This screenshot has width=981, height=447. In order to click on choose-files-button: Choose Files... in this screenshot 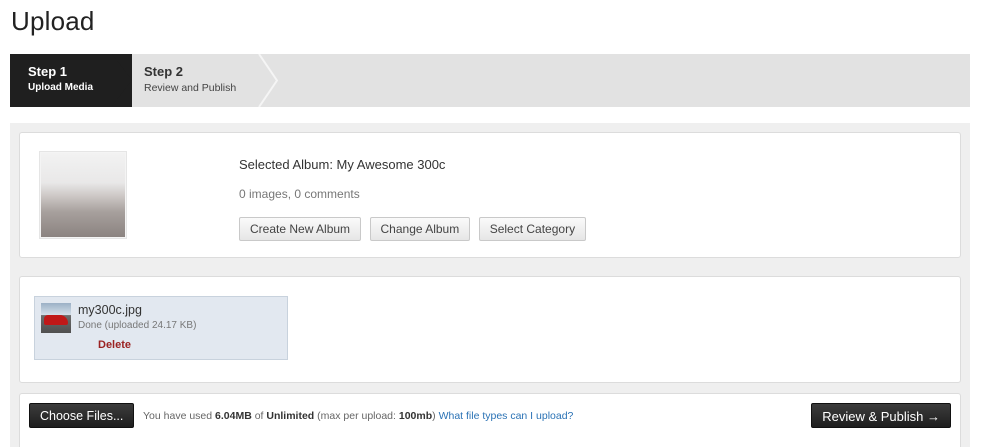, I will do `click(82, 415)`.